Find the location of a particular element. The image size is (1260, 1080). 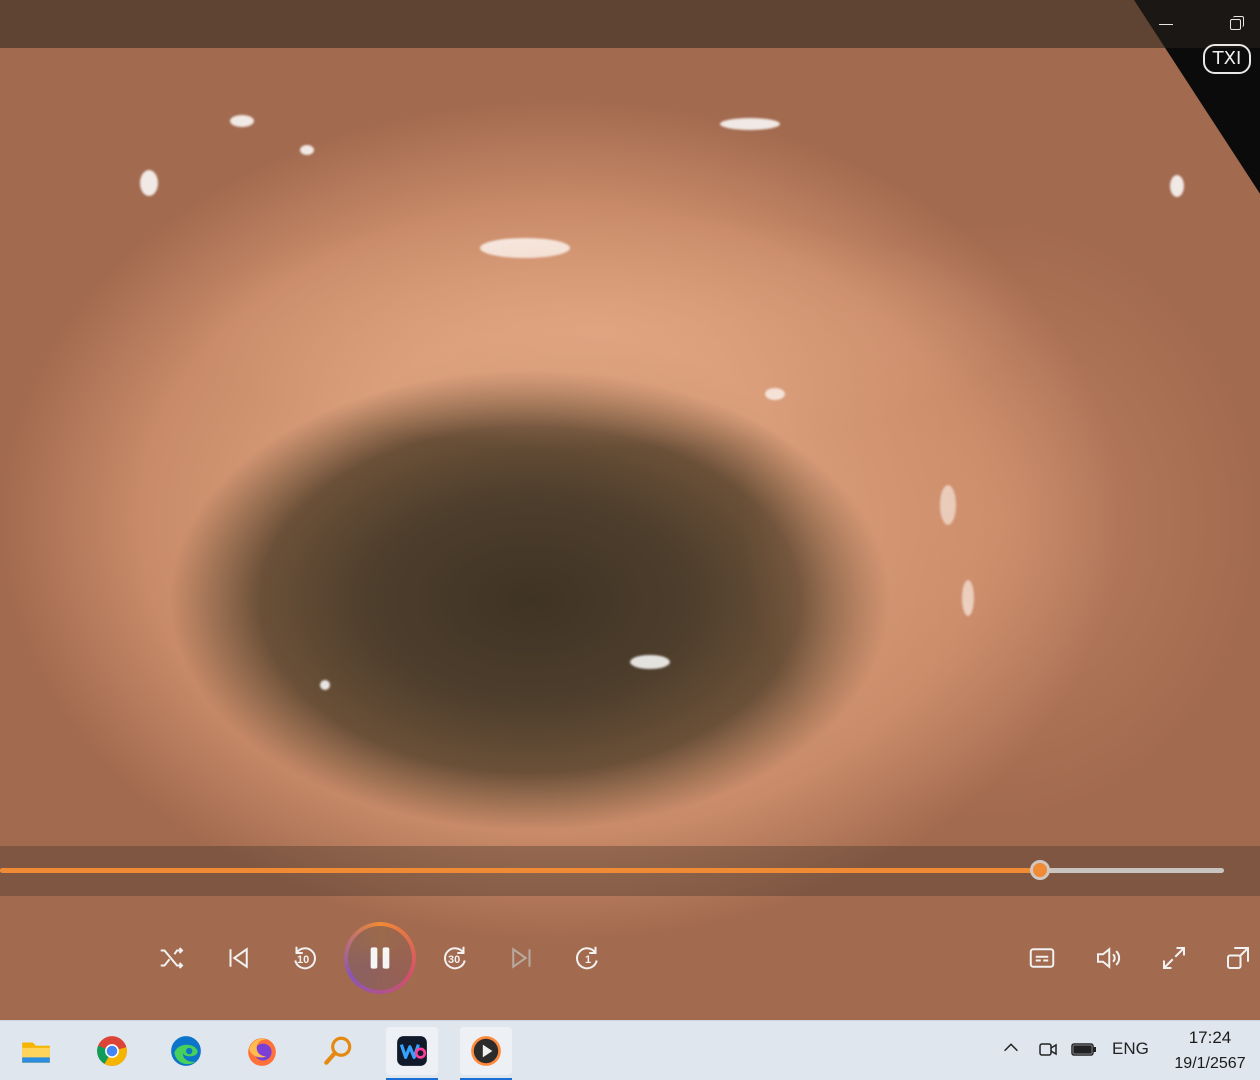

taskbar: ENG 17:24 19/1/2567 is located at coordinates (630, 1050).